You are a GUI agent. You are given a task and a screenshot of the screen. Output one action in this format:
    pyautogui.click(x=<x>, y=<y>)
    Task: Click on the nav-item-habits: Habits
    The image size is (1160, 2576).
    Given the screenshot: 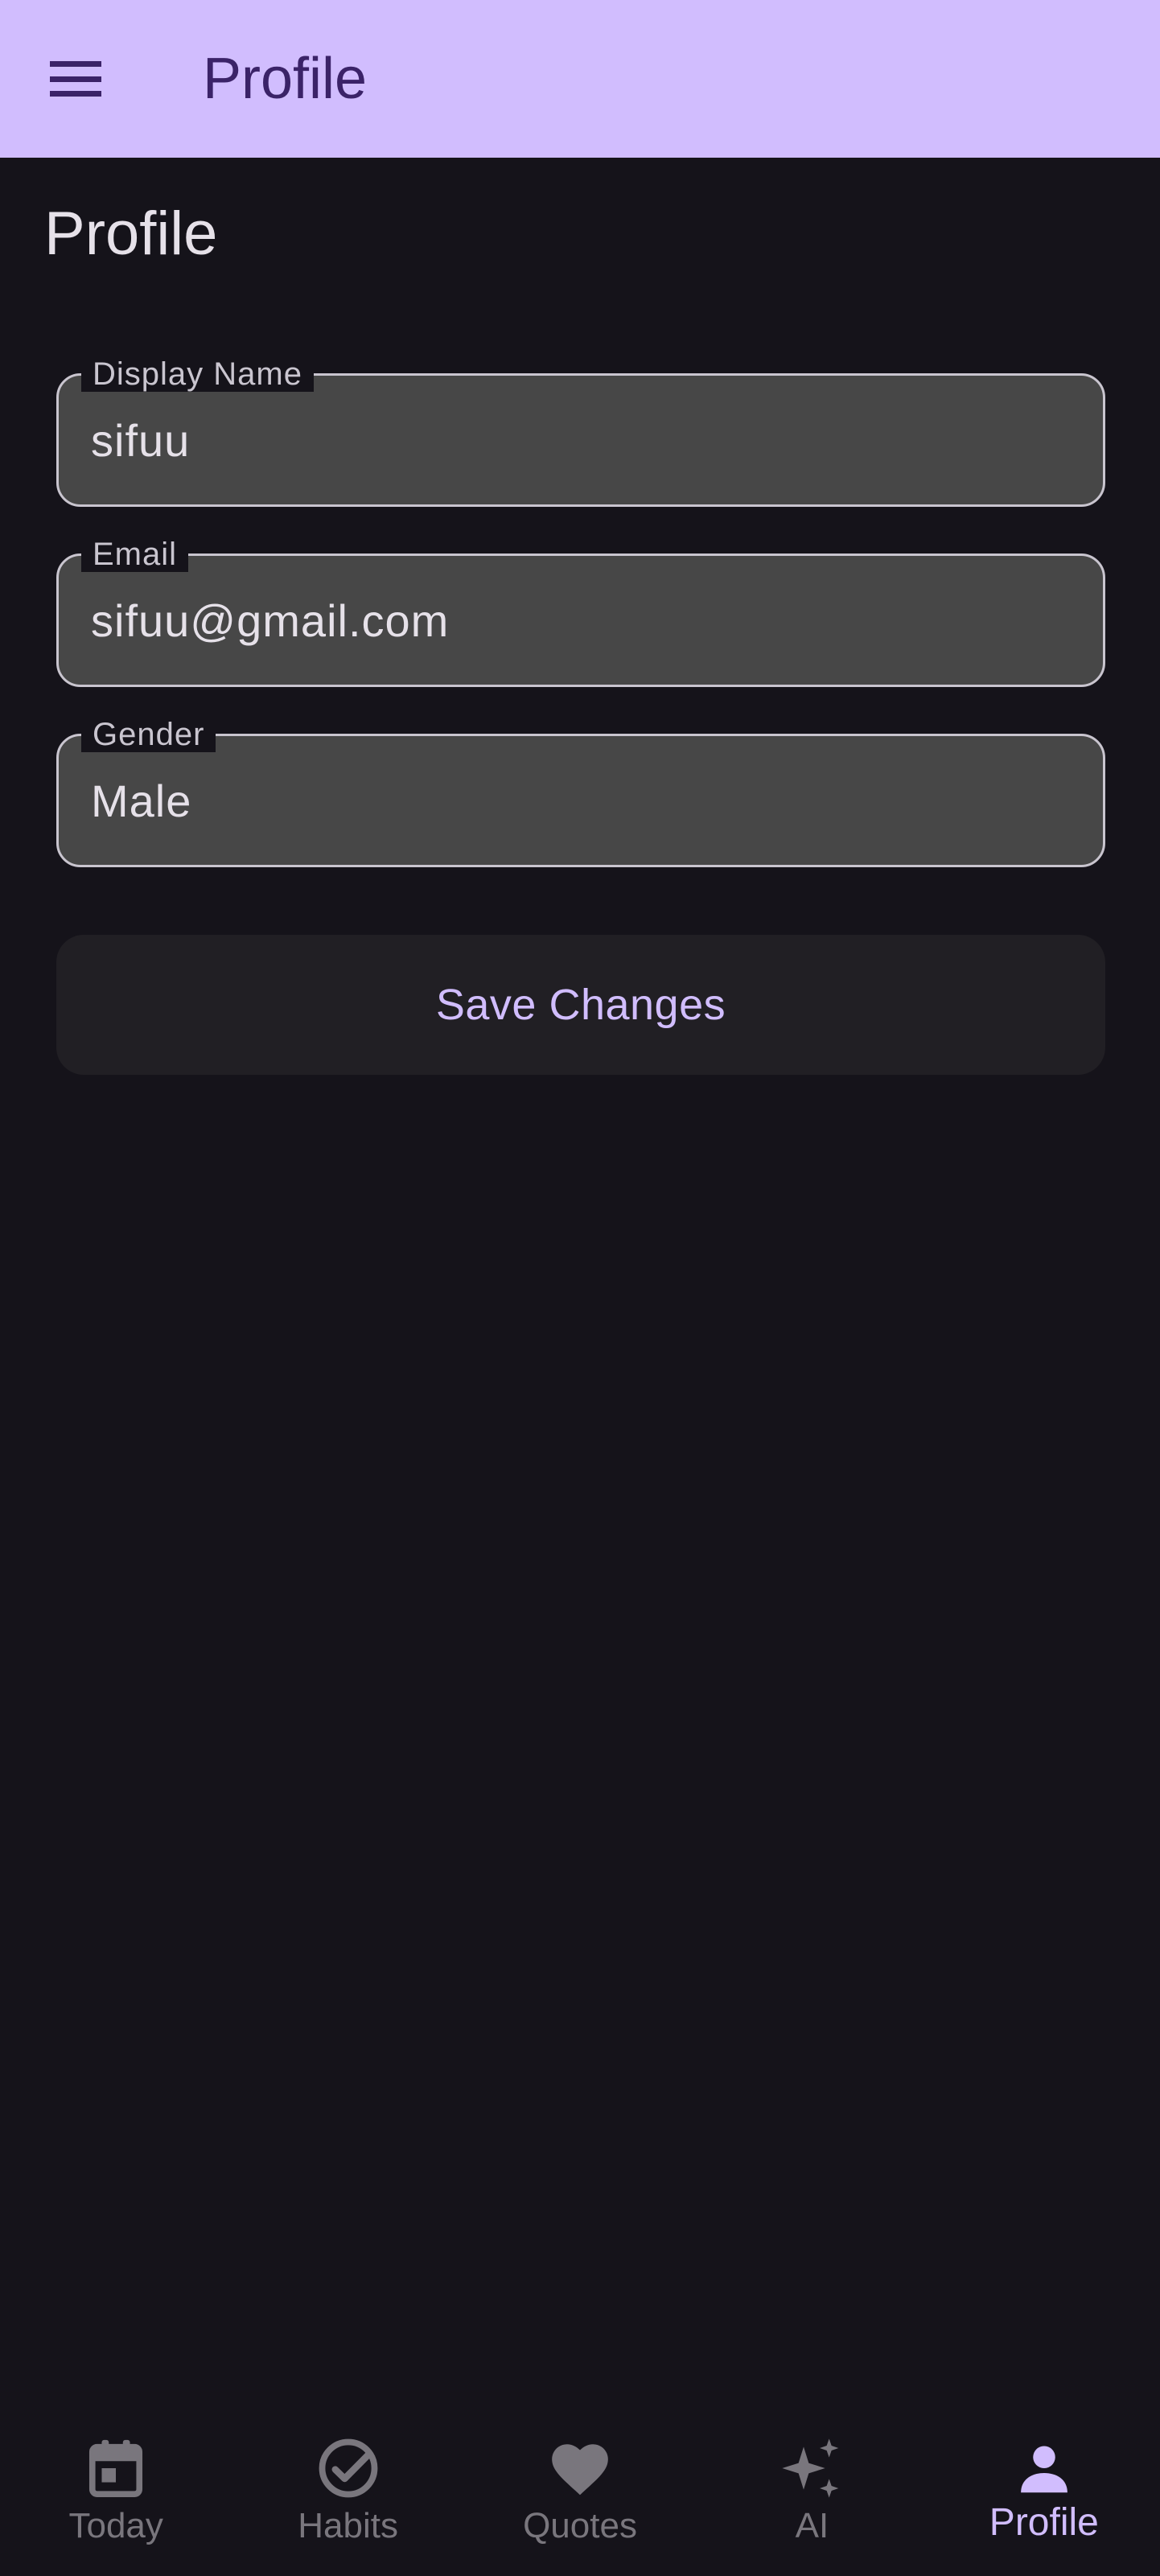 What is the action you would take?
    pyautogui.click(x=347, y=2490)
    